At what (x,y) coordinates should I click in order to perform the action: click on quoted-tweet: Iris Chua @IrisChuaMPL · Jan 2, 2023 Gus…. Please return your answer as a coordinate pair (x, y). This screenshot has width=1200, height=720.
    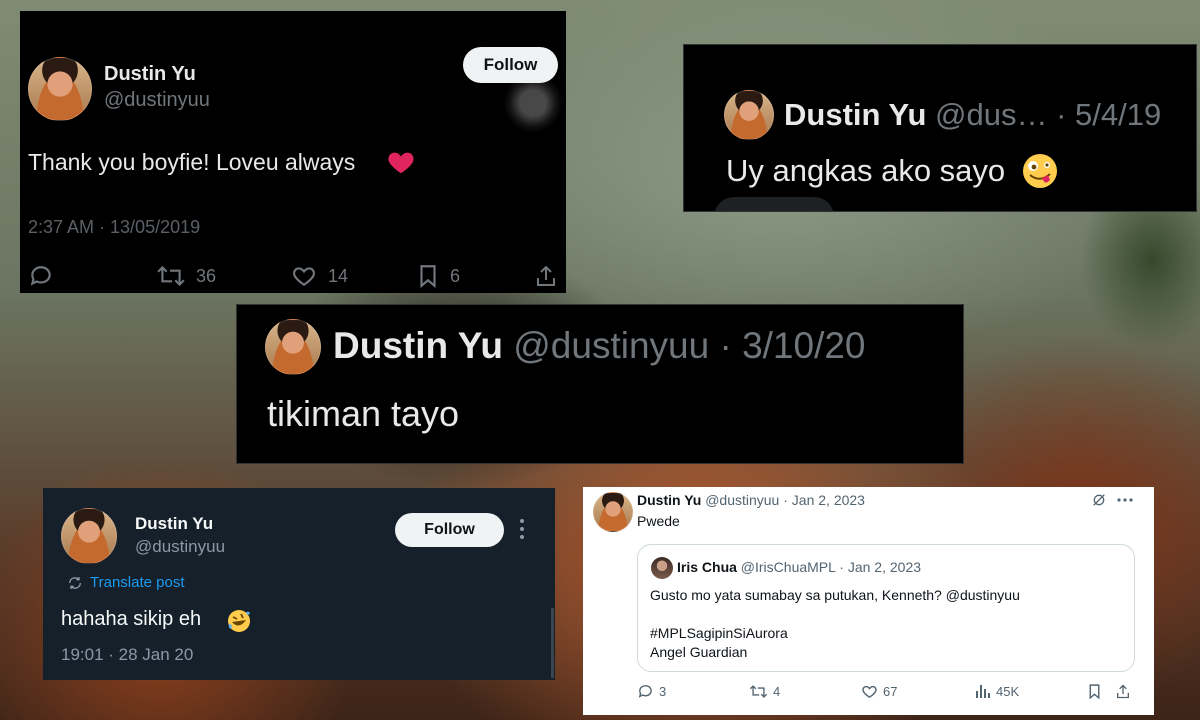
    Looking at the image, I should click on (886, 608).